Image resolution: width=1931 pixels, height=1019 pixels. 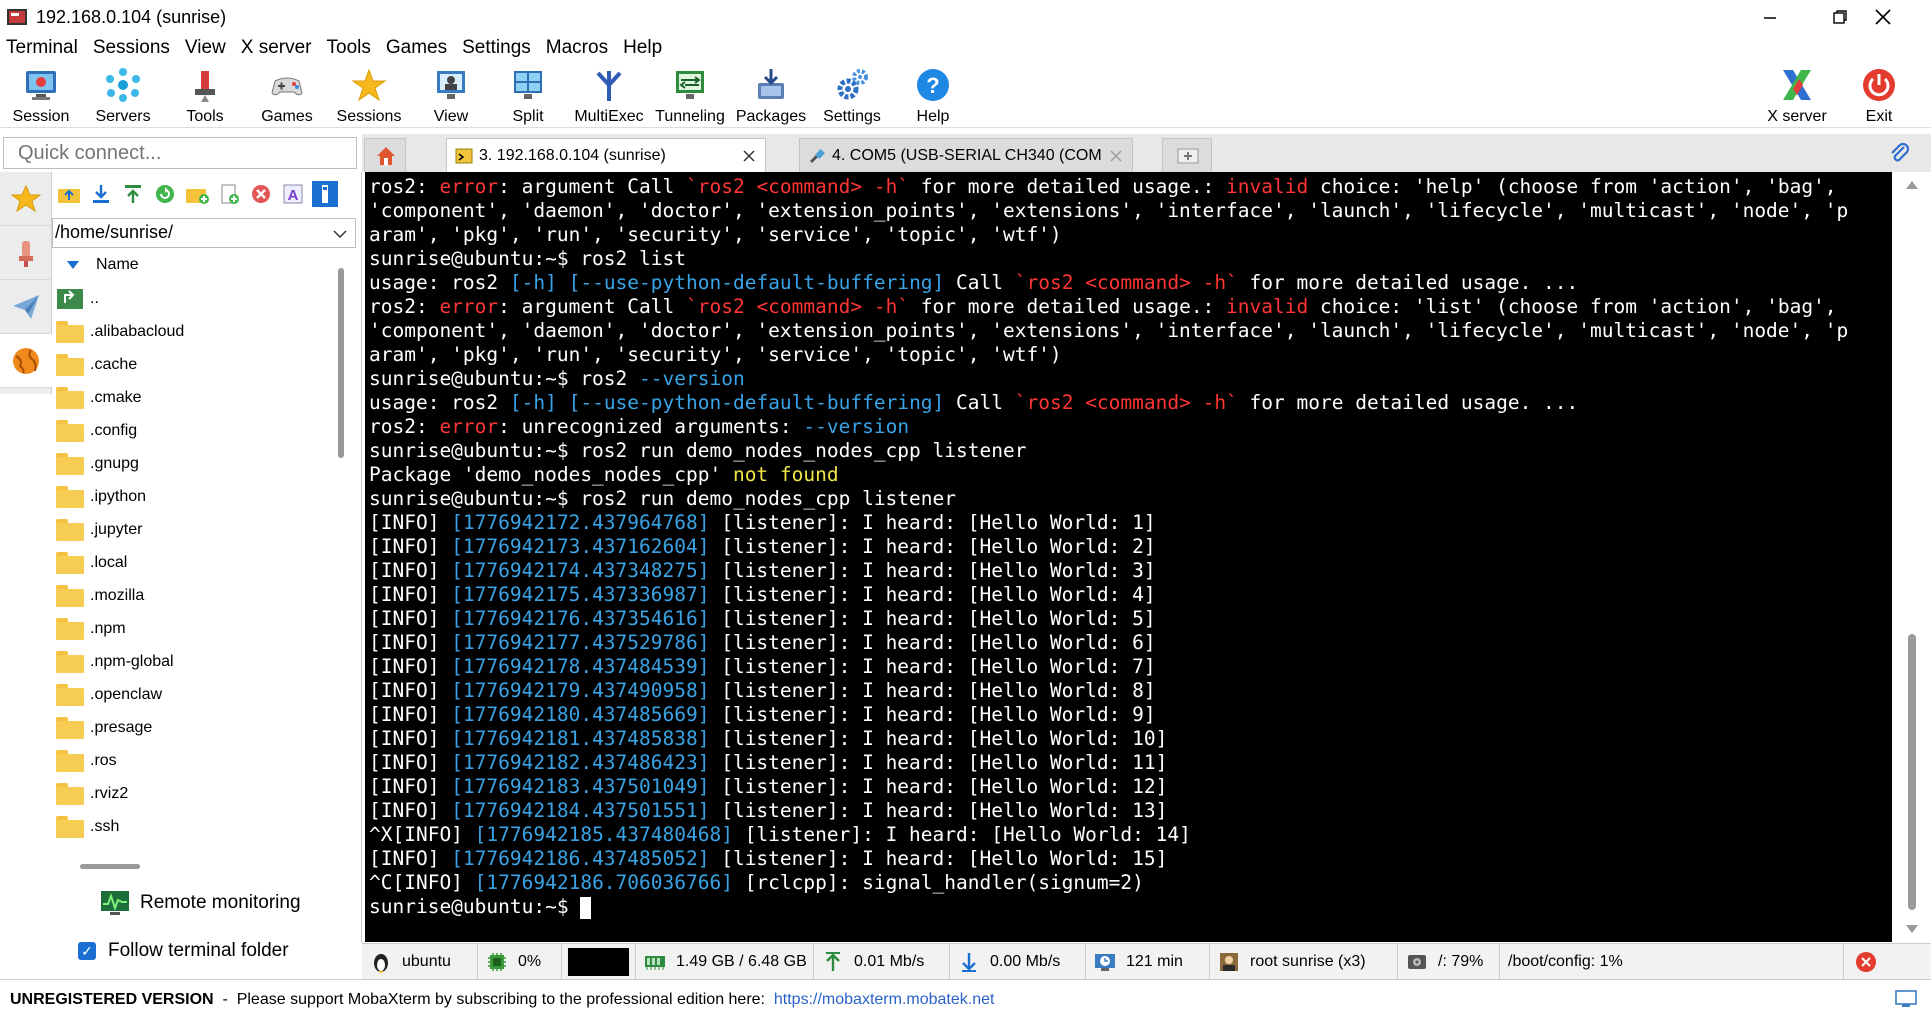 I want to click on status-close-button, so click(x=1866, y=962).